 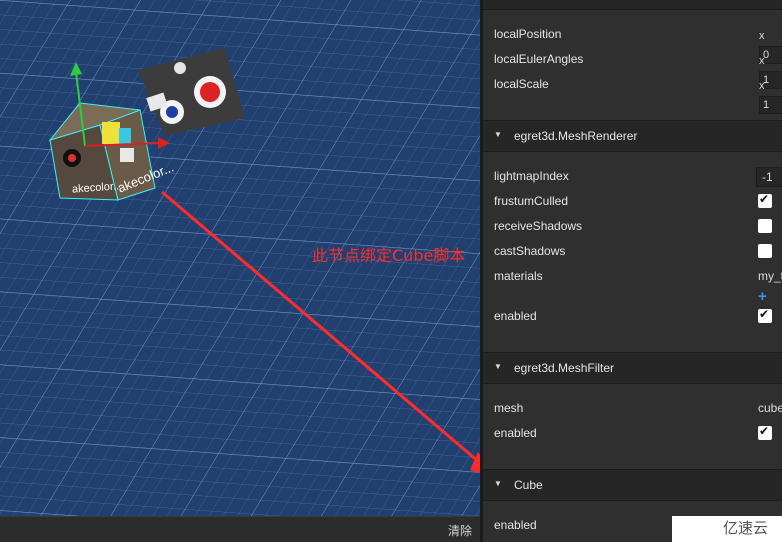 What do you see at coordinates (509, 408) in the screenshot?
I see `mesh-label: mesh` at bounding box center [509, 408].